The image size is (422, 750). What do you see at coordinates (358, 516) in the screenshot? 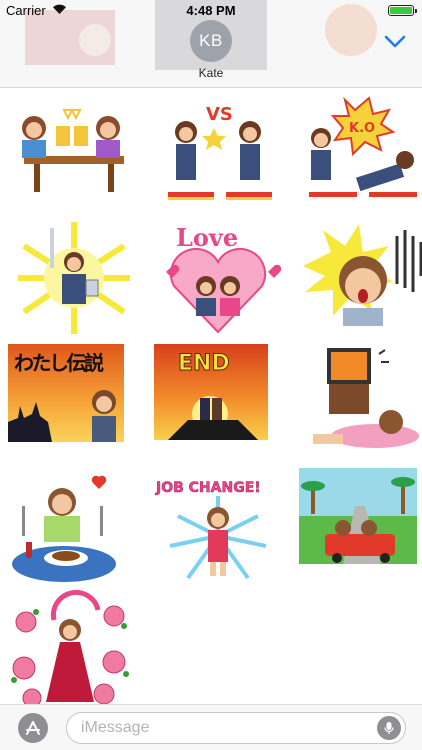
I see `car-drive-icon` at bounding box center [358, 516].